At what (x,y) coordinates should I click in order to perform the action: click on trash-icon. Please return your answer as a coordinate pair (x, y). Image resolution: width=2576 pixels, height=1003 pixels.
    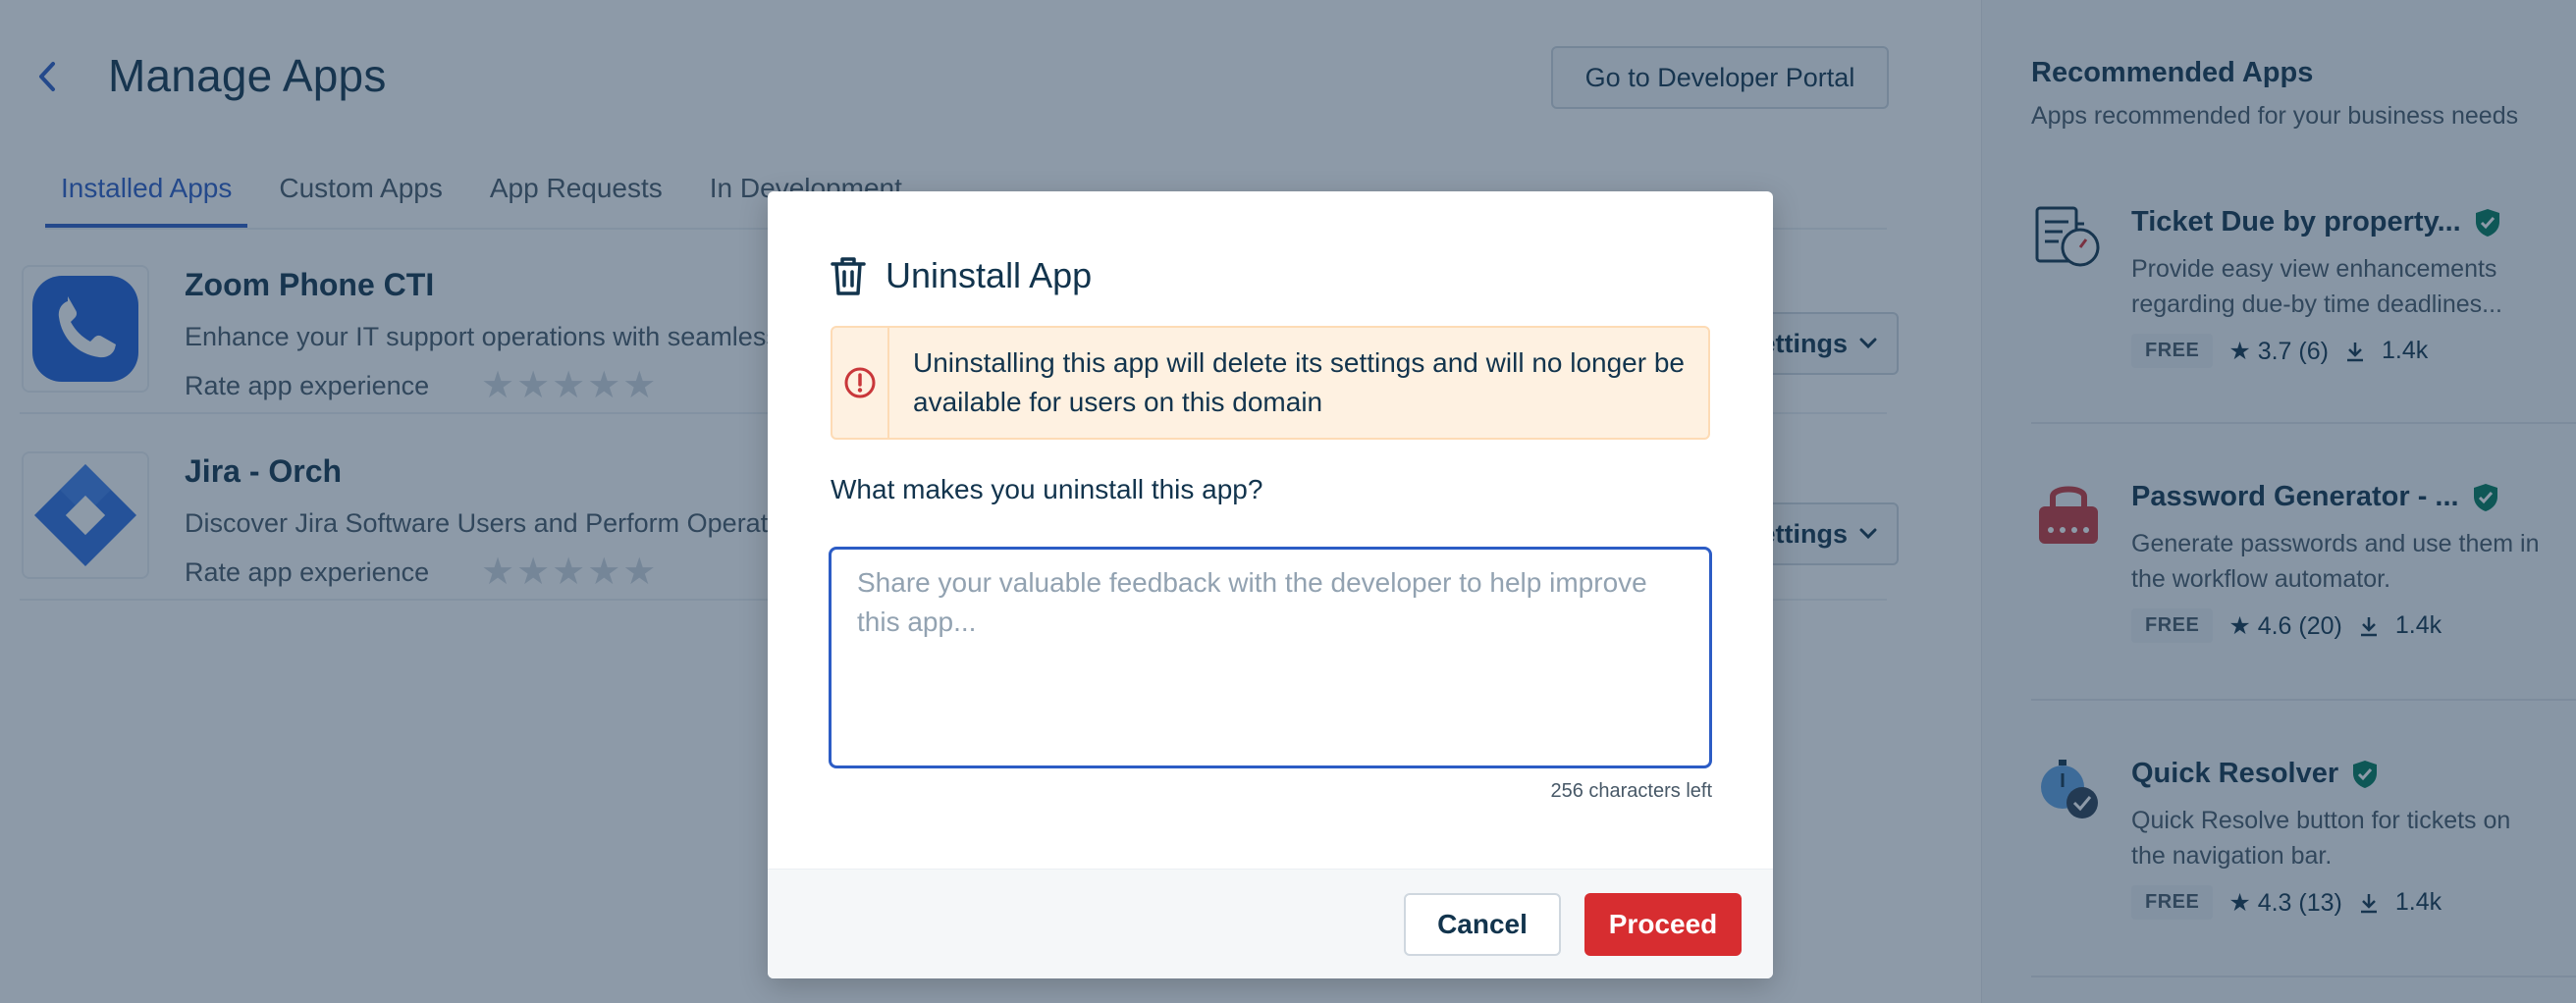
    Looking at the image, I should click on (848, 276).